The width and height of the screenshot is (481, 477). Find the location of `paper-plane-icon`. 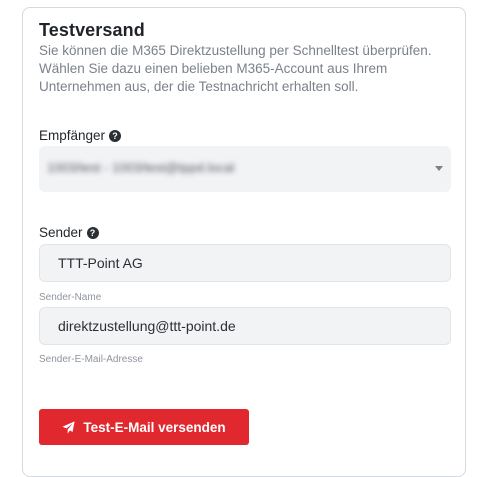

paper-plane-icon is located at coordinates (68, 427).